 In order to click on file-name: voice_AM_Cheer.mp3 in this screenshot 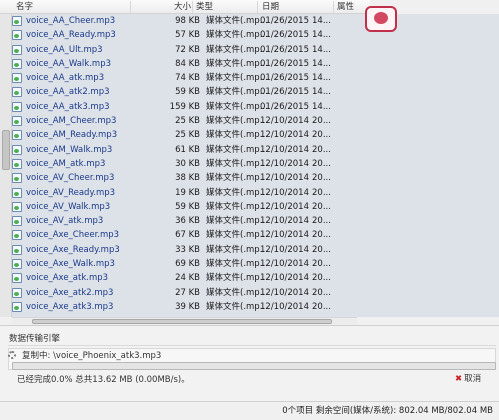, I will do `click(71, 121)`.